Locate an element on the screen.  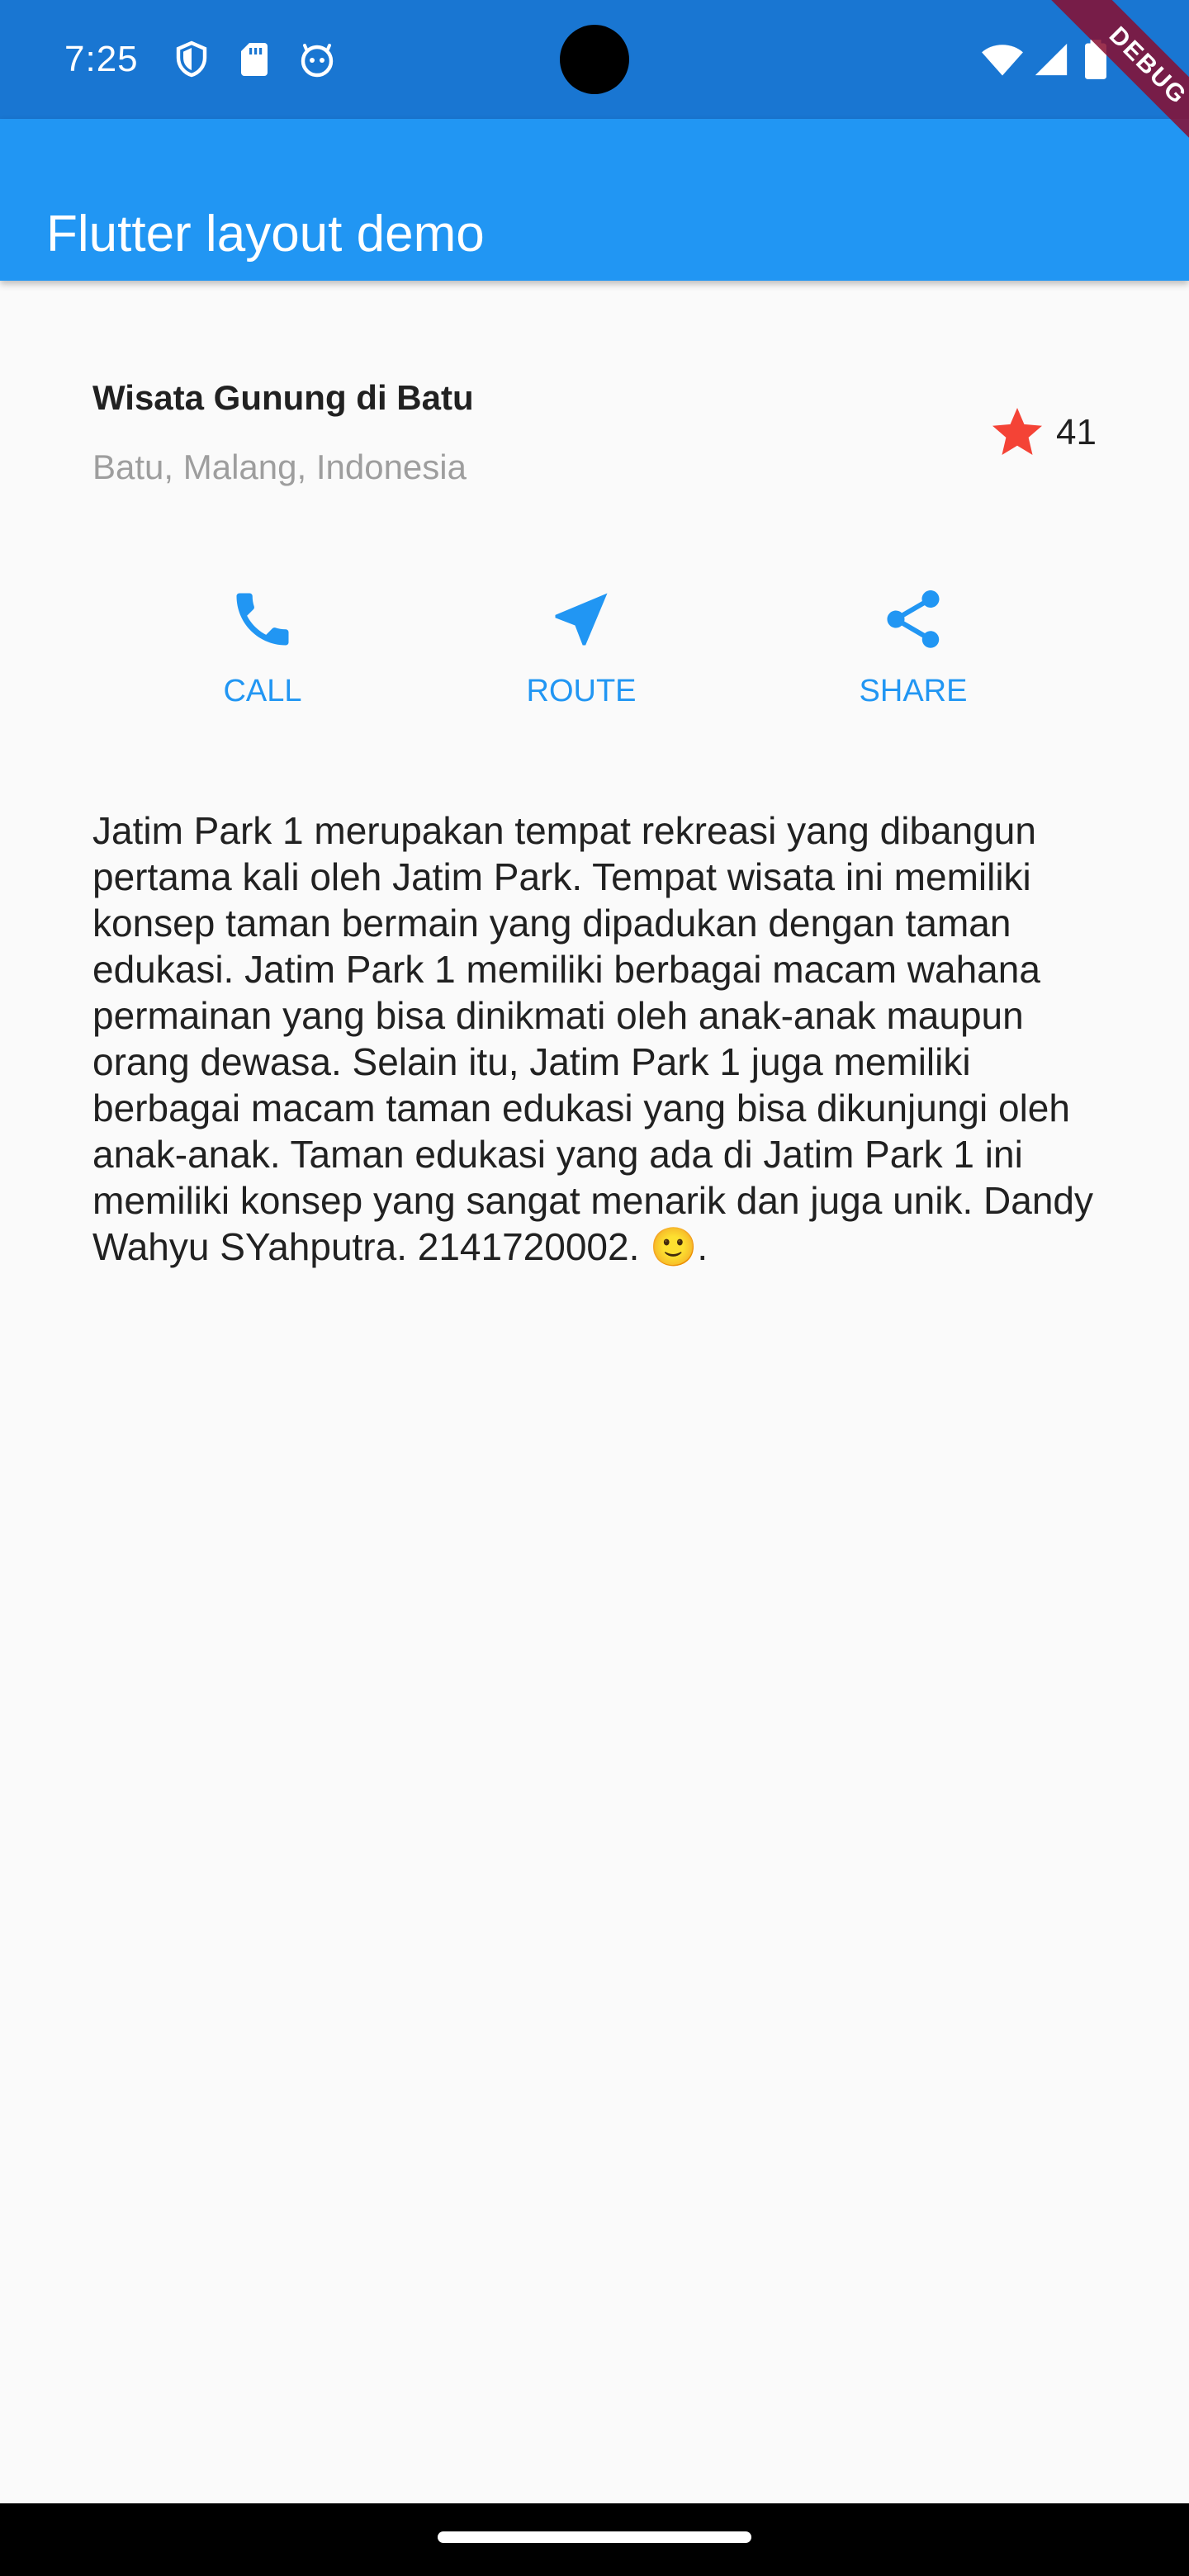
share-button: SHARE is located at coordinates (913, 652).